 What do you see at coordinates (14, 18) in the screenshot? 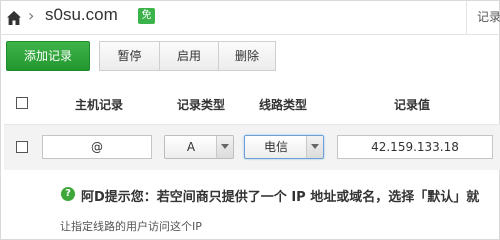
I see `home-icon` at bounding box center [14, 18].